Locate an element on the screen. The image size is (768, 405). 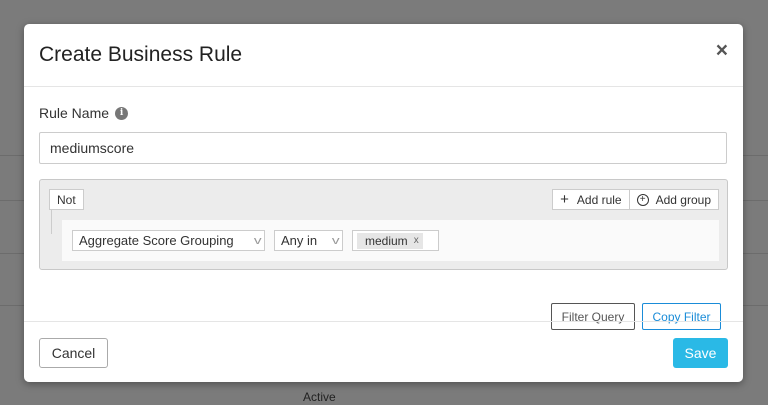
rule-name-label: Rule Name i is located at coordinates (84, 113).